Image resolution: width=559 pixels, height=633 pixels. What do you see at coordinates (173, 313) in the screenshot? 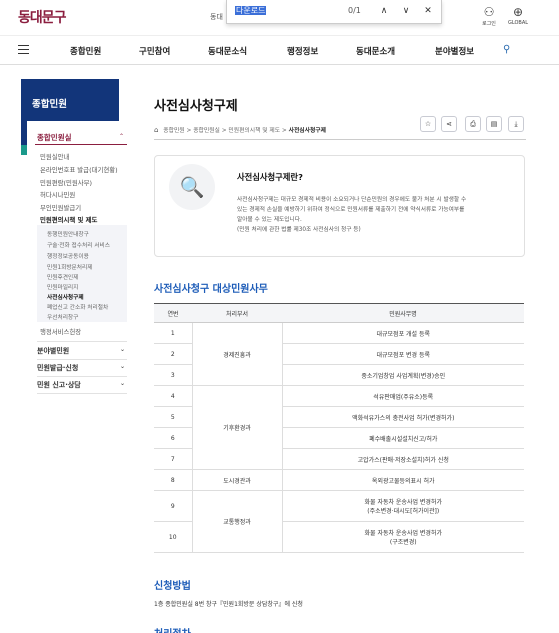
I see `table-header: 연번` at bounding box center [173, 313].